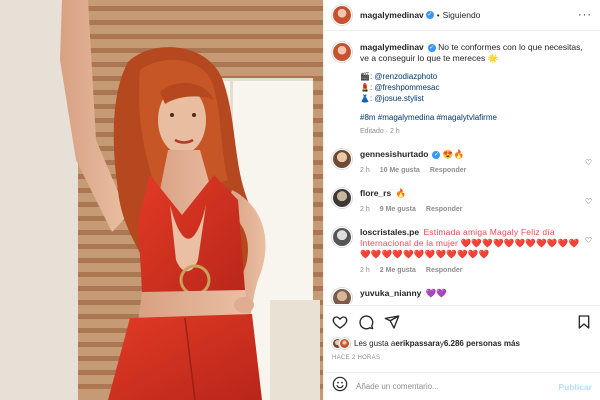  Describe the element at coordinates (400, 170) in the screenshot. I see `comment-likes: 10 Me gusta` at that location.